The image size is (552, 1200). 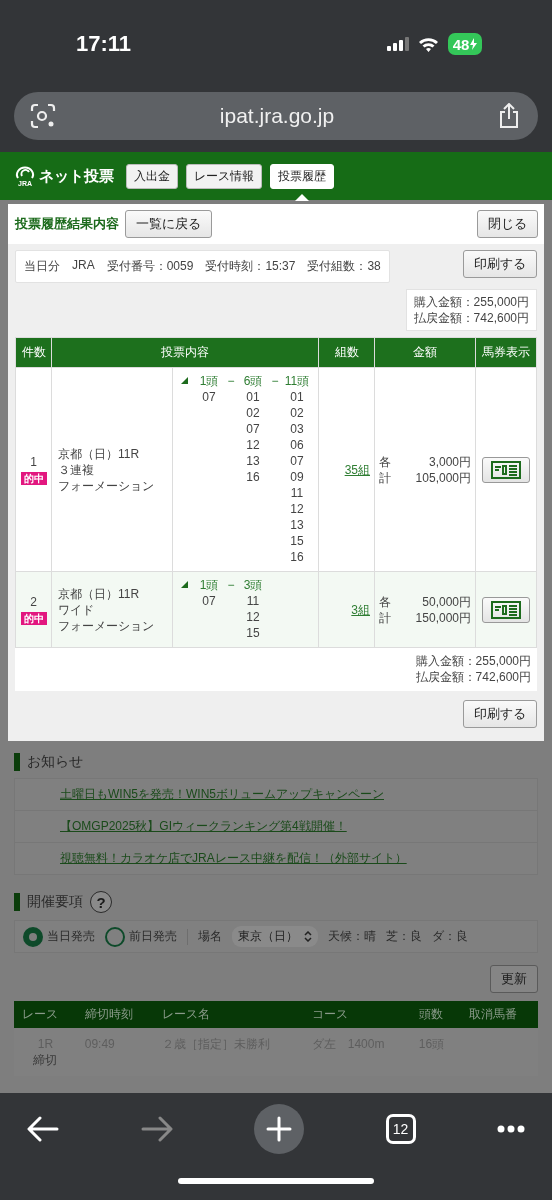 I want to click on condition-text: 芝：良, so click(x=404, y=936).